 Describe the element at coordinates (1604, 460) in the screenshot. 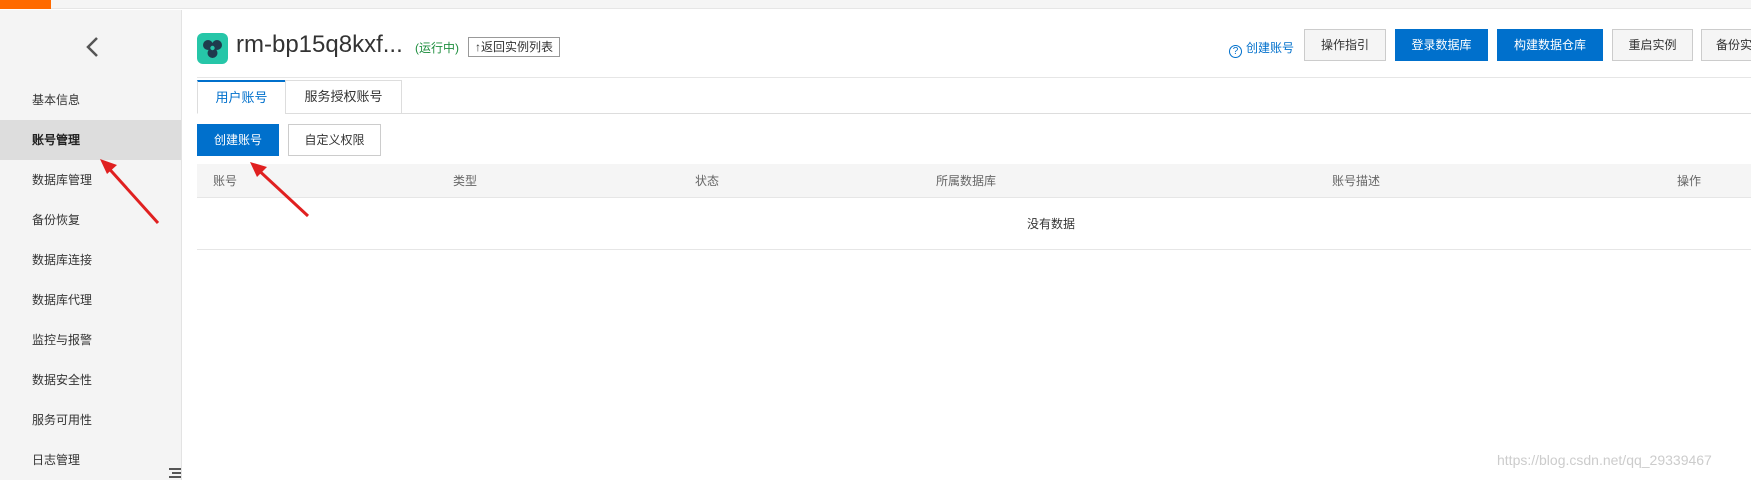

I see `watermark: https://blog.csdn.net/qq_29339467` at that location.